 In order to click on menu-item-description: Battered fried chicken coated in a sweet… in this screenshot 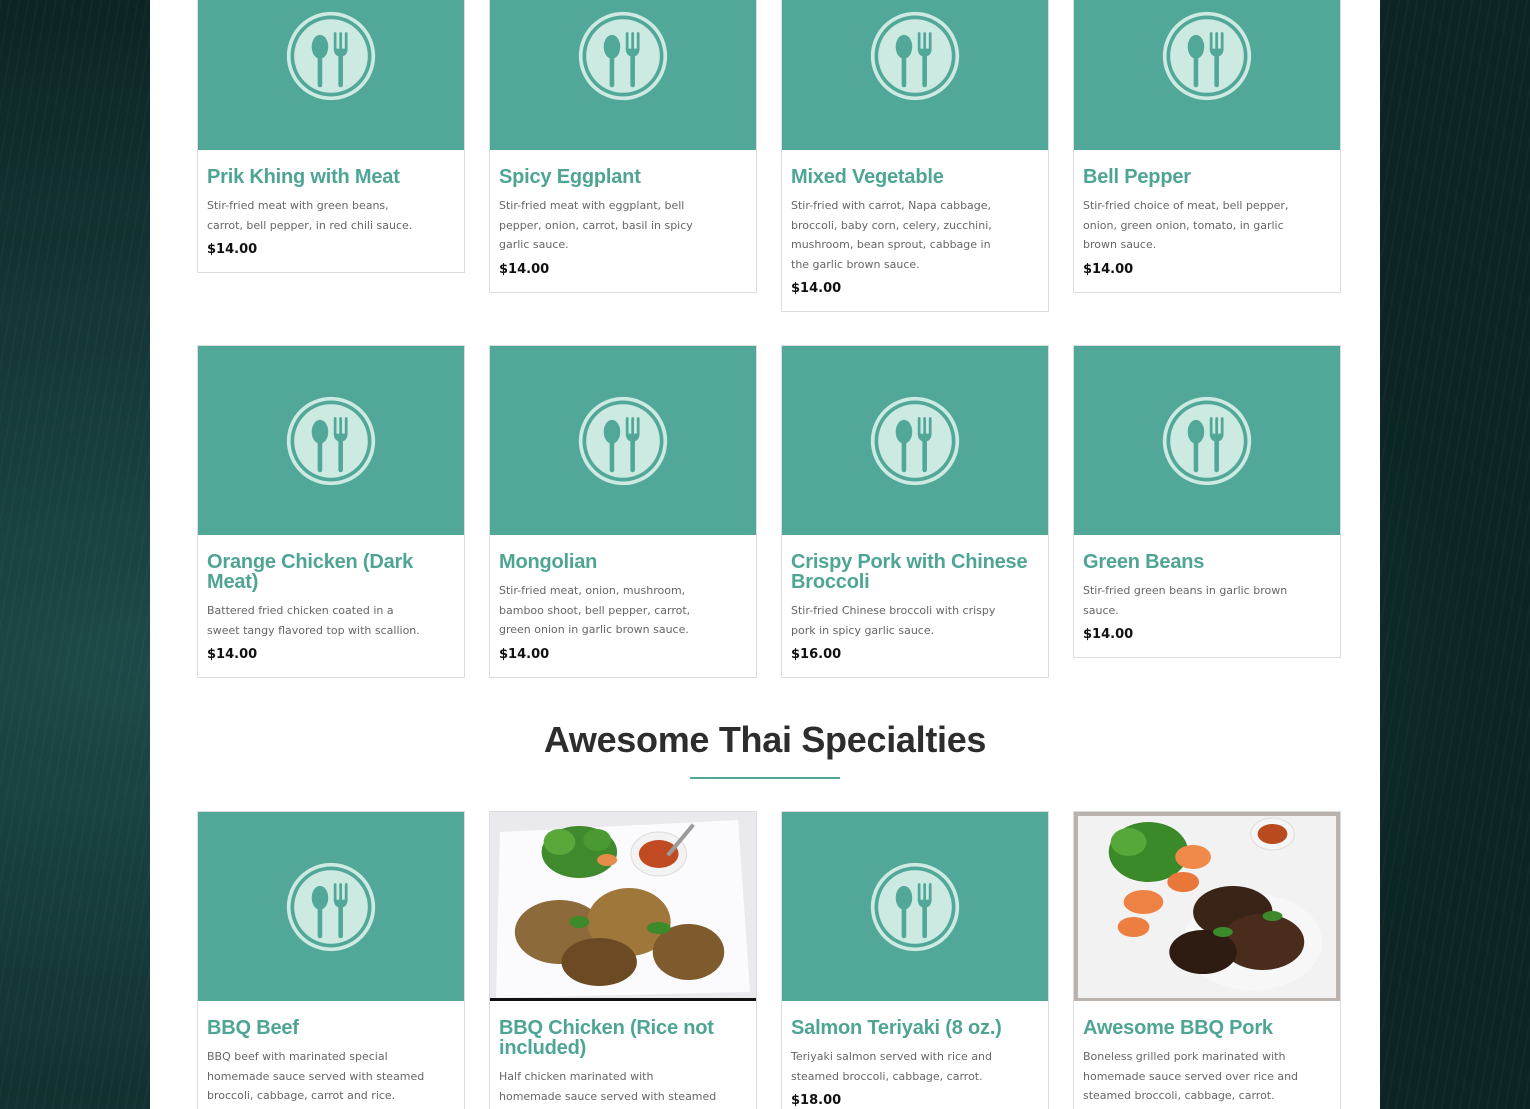, I will do `click(313, 620)`.